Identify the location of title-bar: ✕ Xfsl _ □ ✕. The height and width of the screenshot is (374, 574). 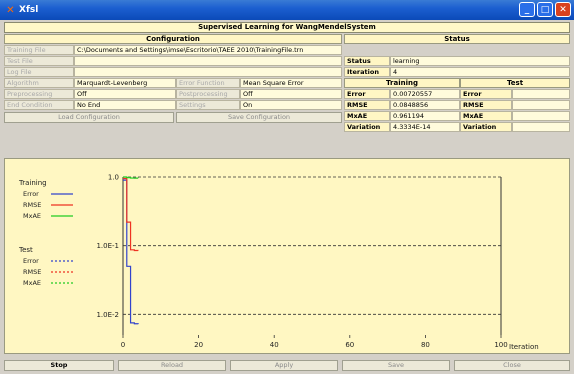
(287, 10).